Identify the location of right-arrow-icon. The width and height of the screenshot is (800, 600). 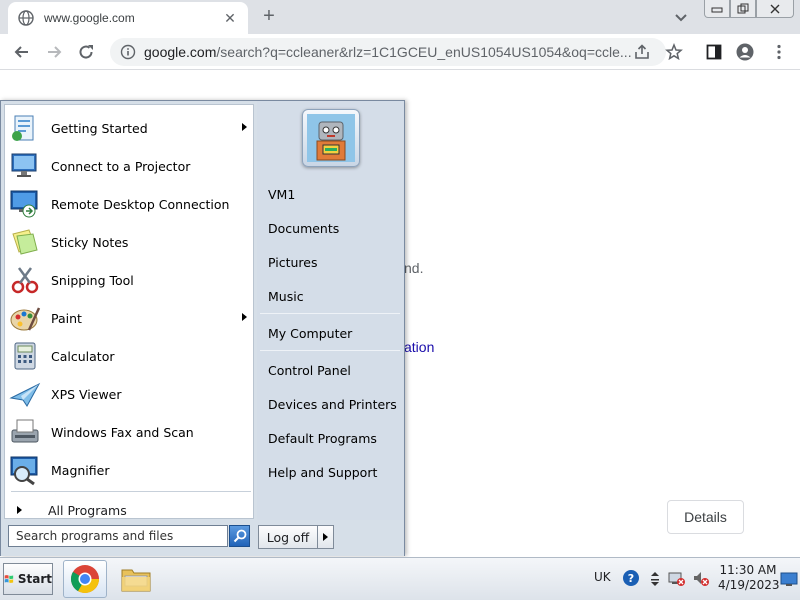
(325, 537).